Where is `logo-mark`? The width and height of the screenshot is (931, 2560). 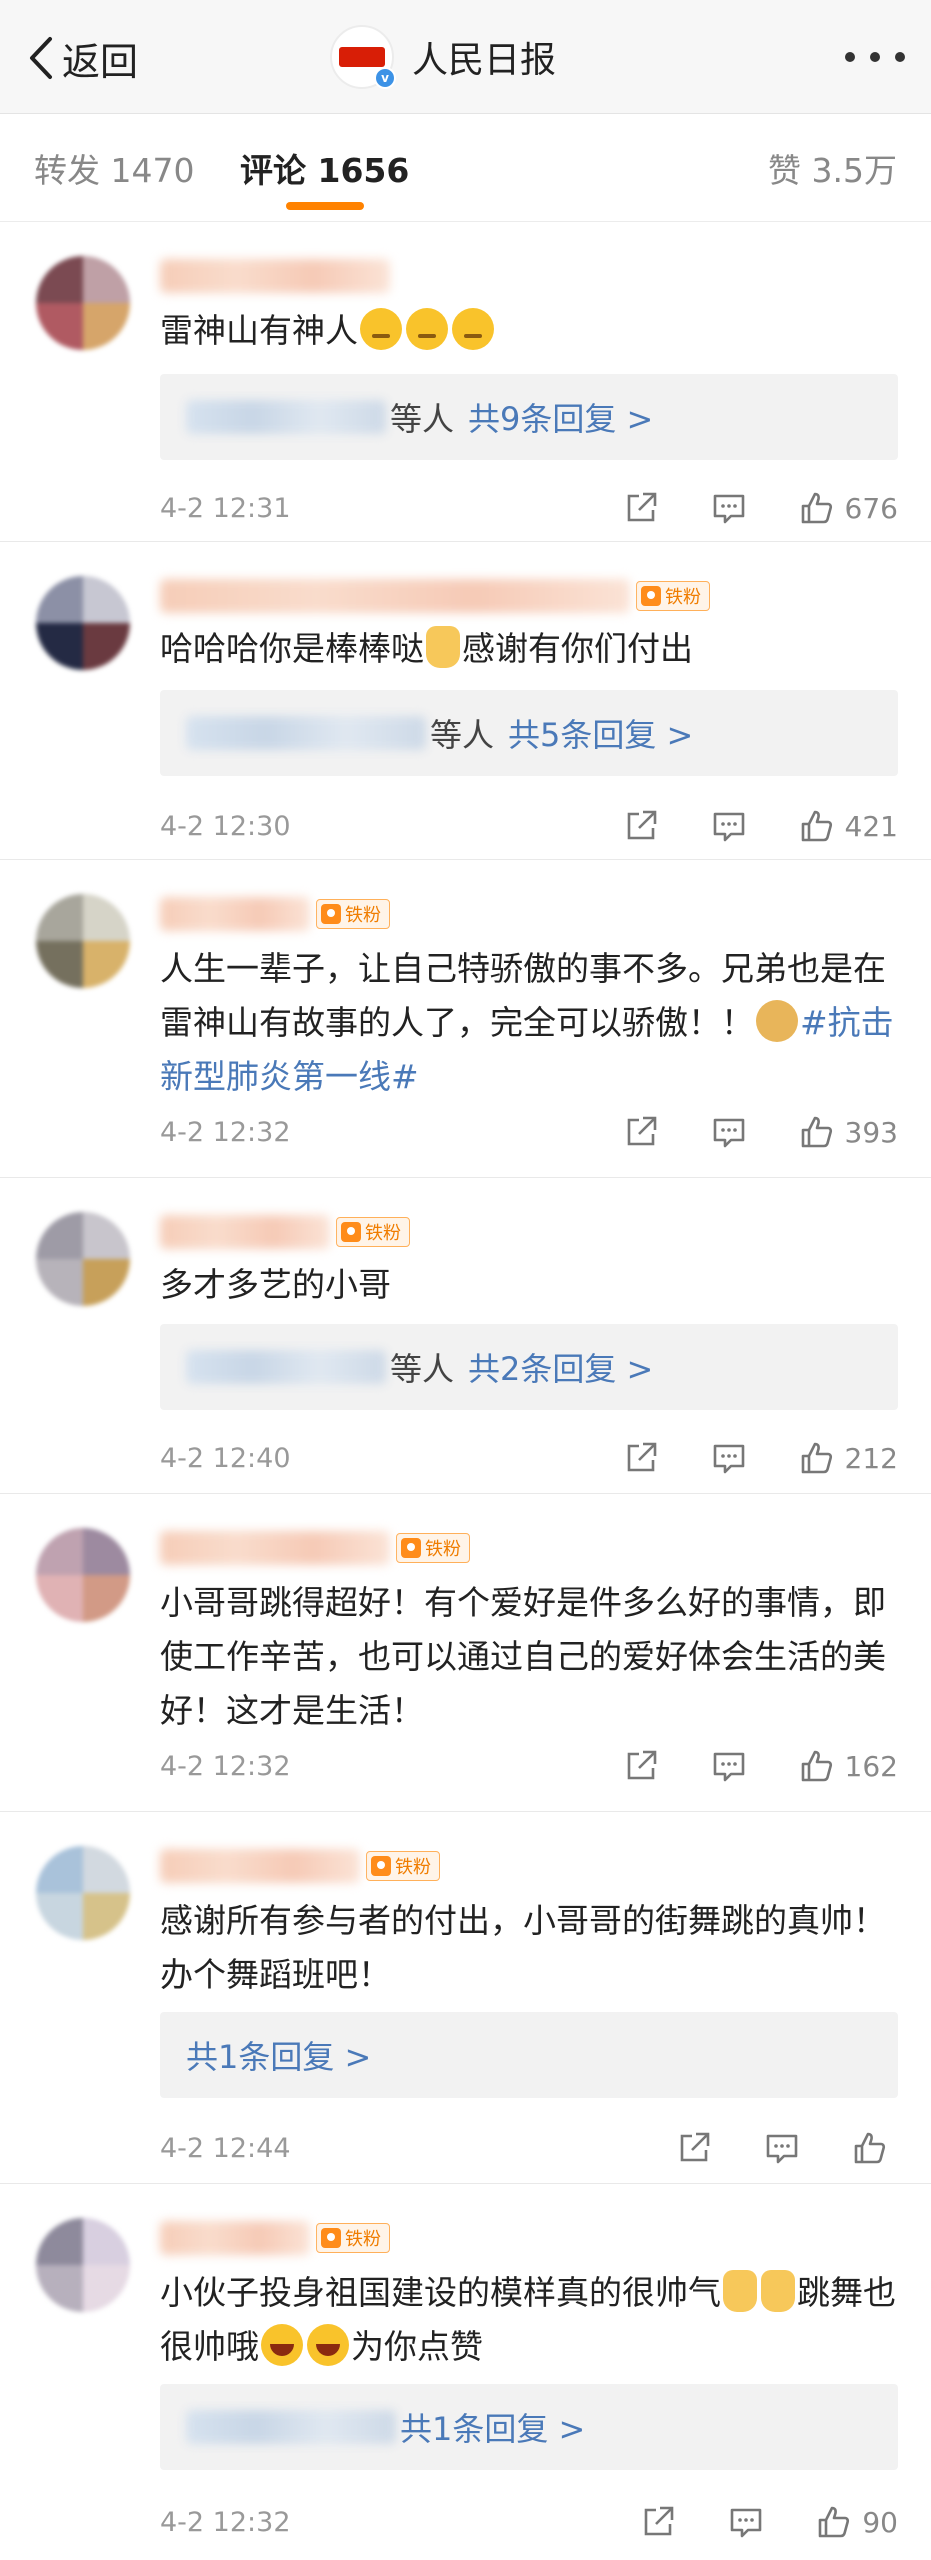
logo-mark is located at coordinates (362, 57).